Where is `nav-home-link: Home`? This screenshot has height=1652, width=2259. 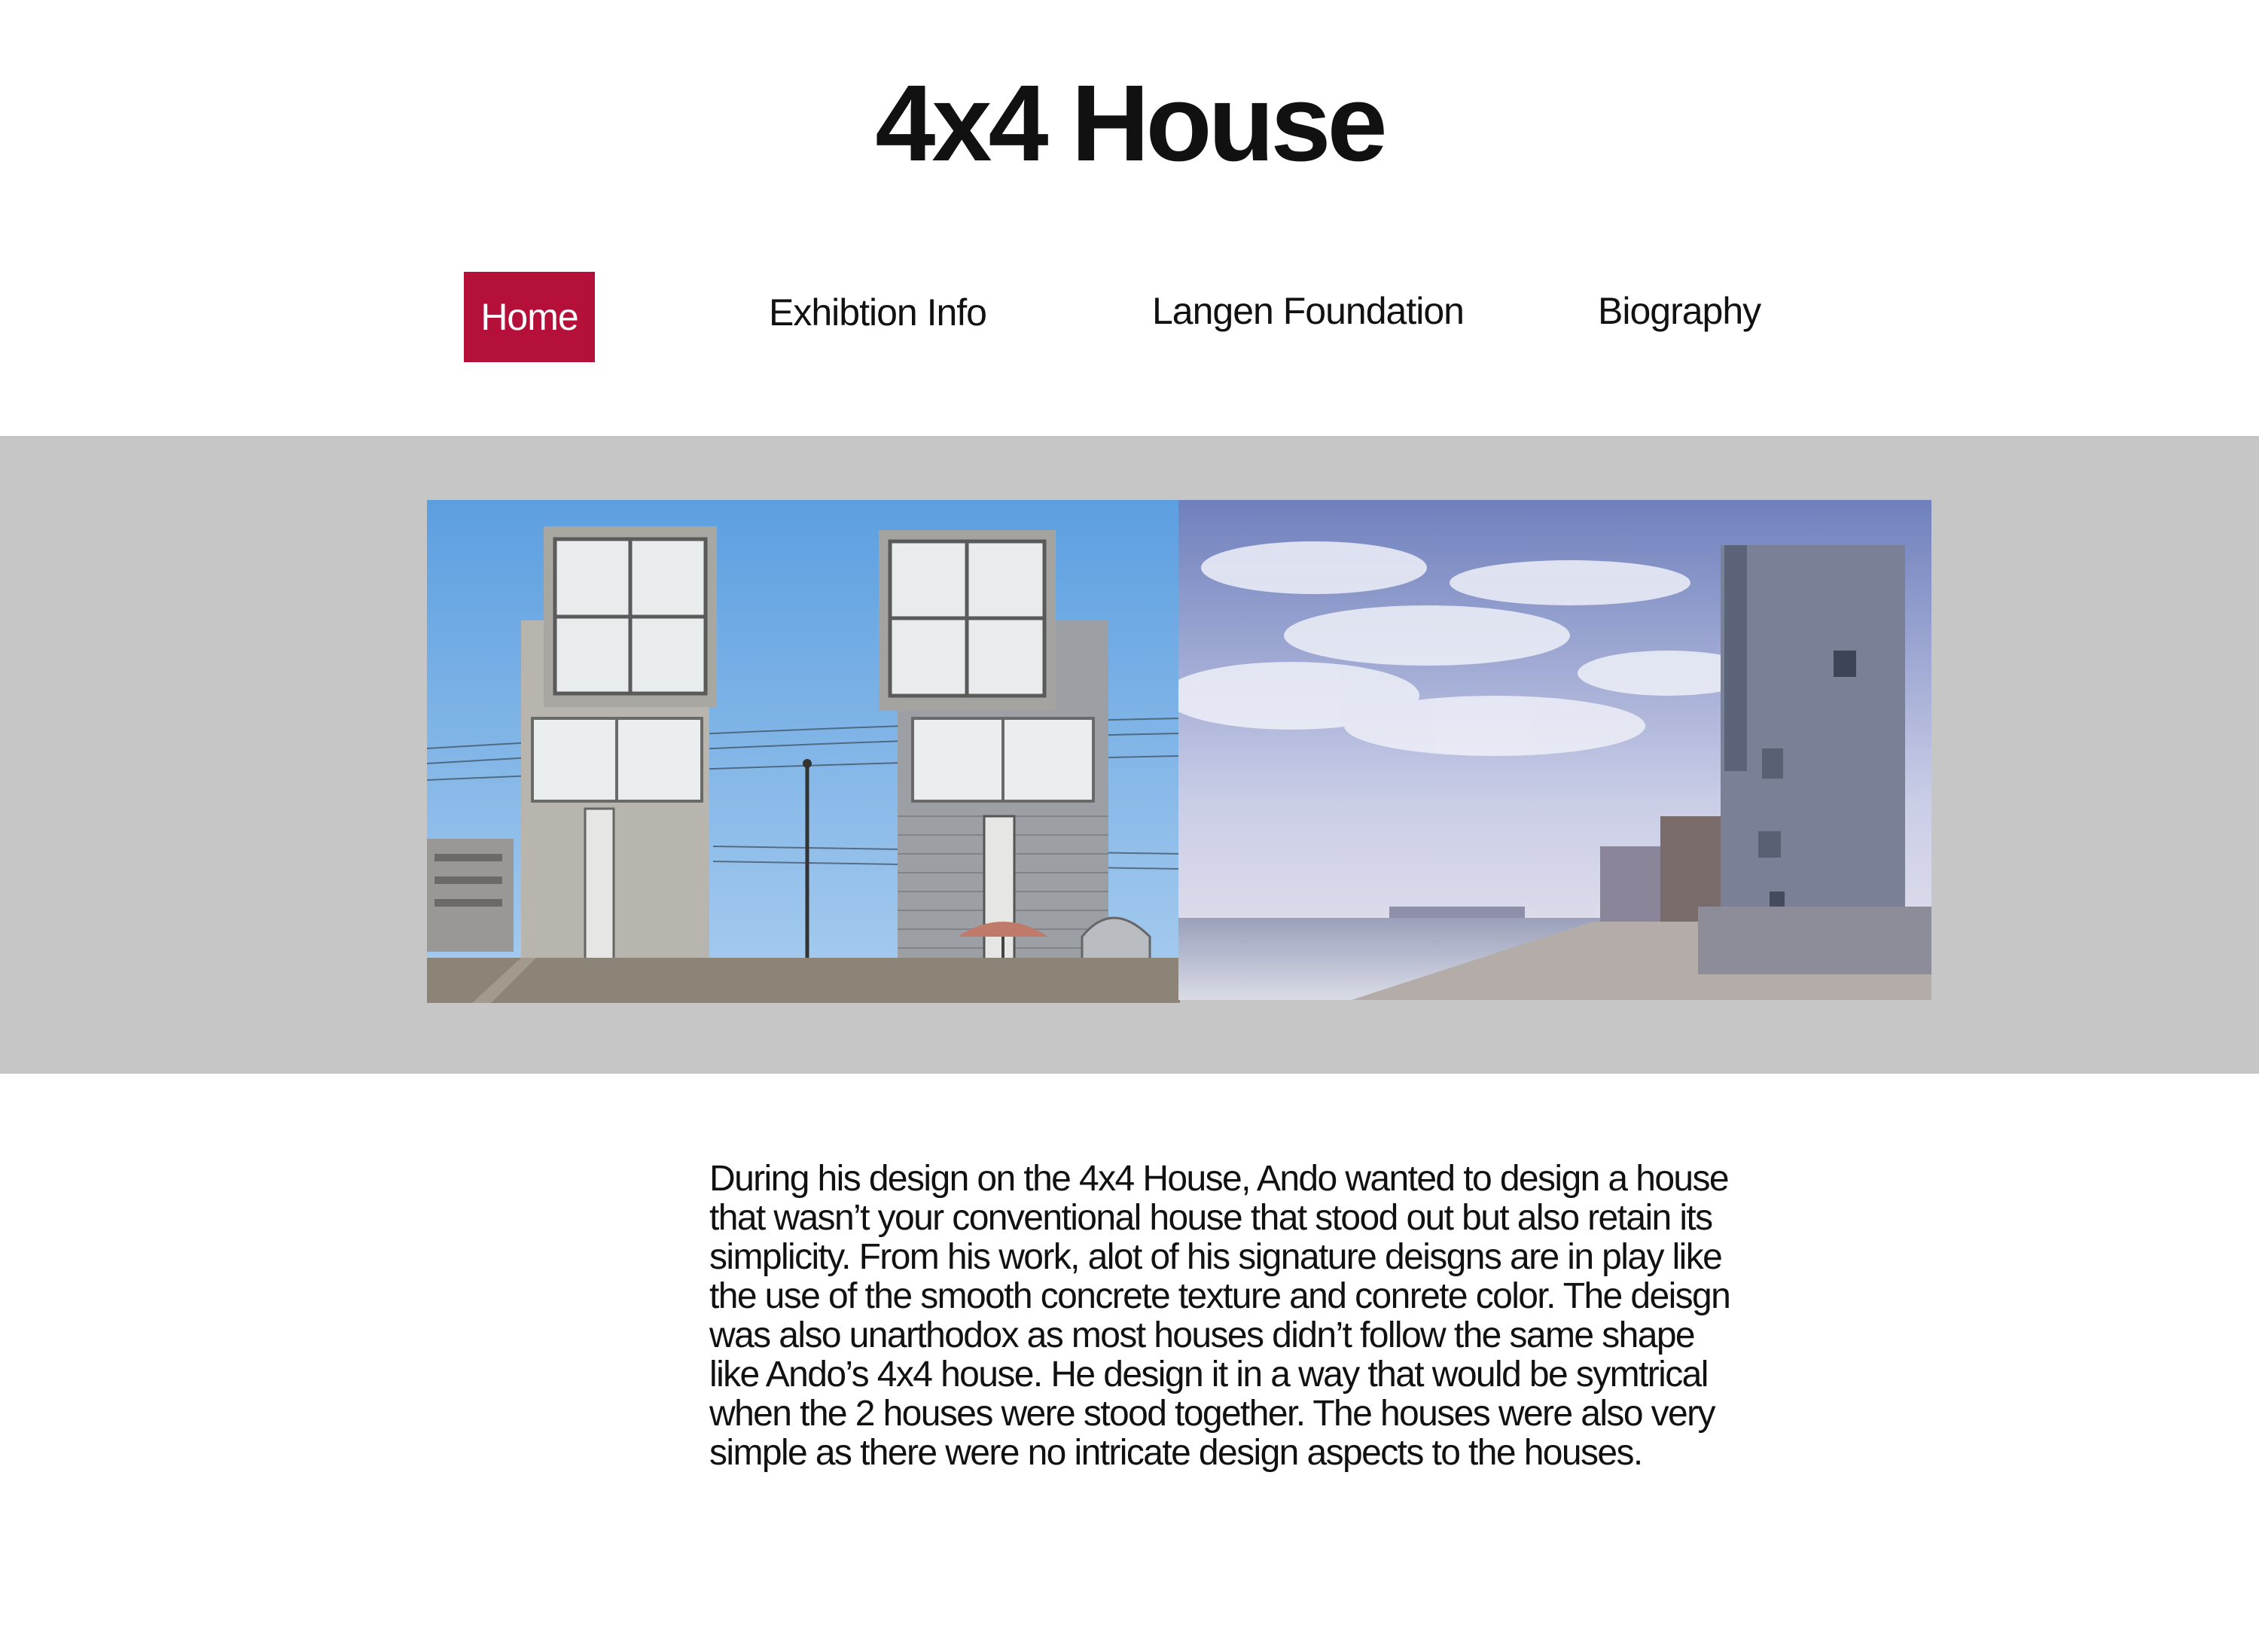
nav-home-link: Home is located at coordinates (529, 317).